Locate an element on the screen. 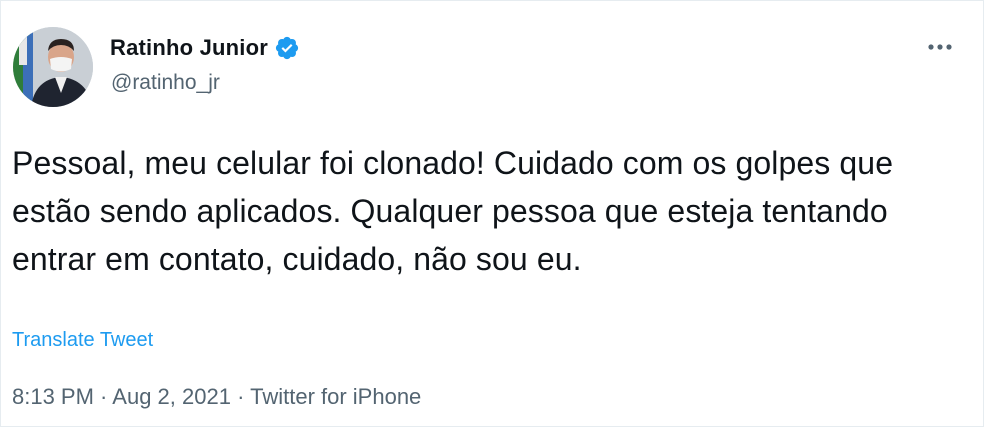 The width and height of the screenshot is (984, 427). verified-badge-icon is located at coordinates (287, 48).